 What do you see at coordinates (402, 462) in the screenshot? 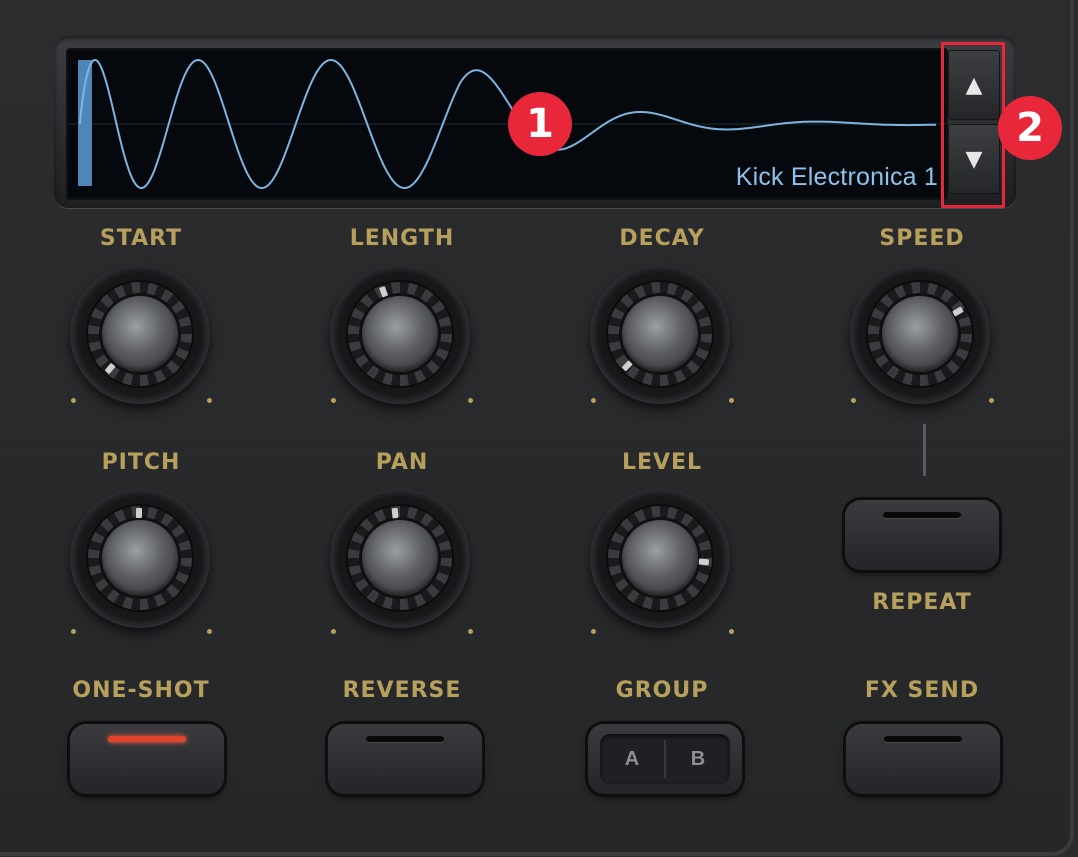
I see `pan-label: PAN` at bounding box center [402, 462].